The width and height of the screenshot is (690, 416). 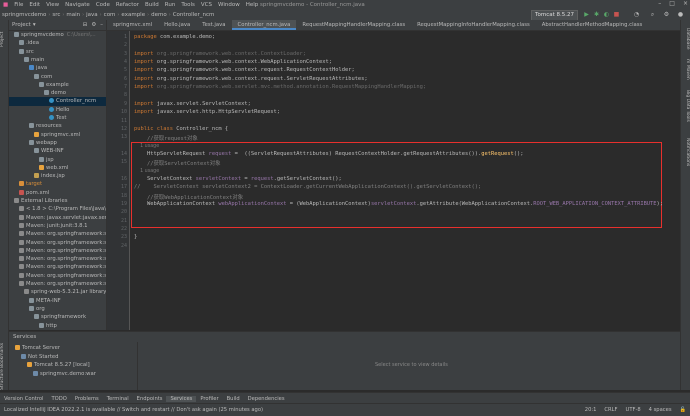 I want to click on tree-row: index.jsp, so click(x=57, y=176).